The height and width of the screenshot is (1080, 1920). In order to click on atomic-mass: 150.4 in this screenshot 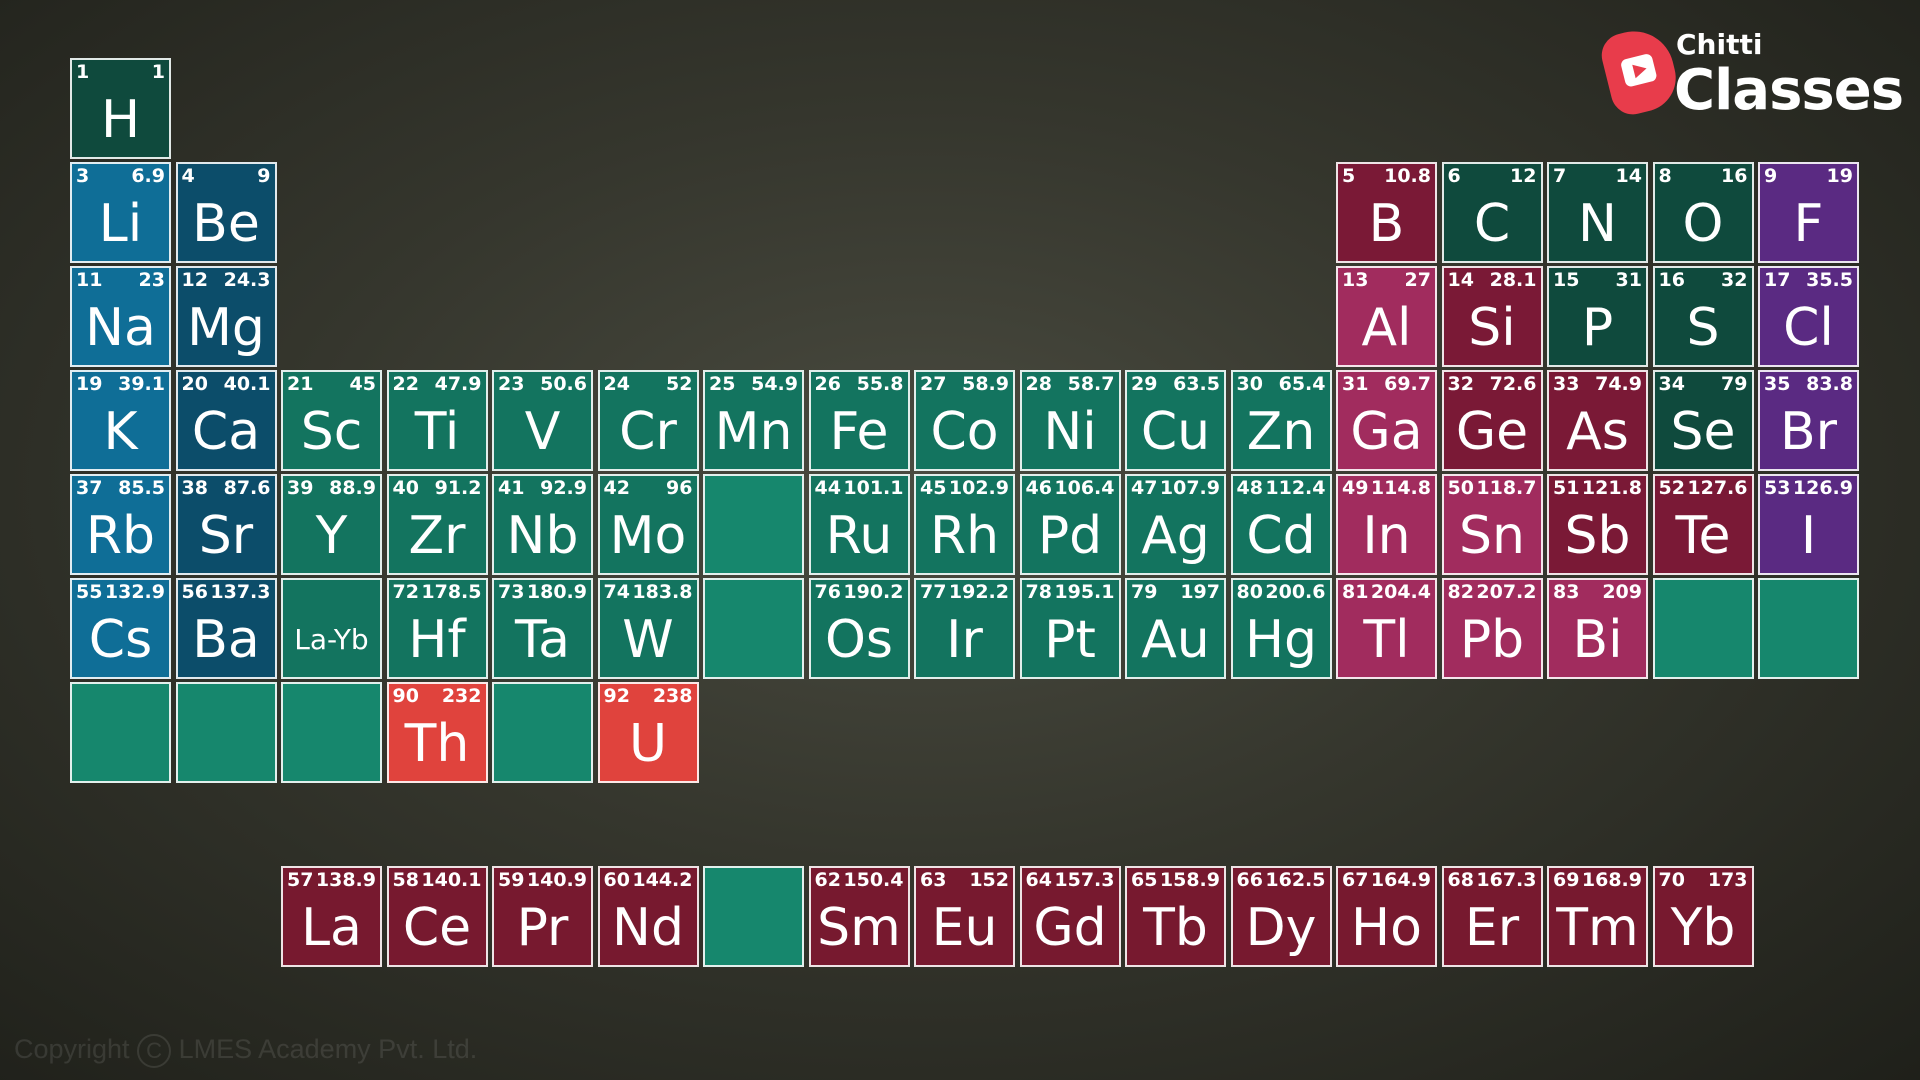, I will do `click(873, 880)`.